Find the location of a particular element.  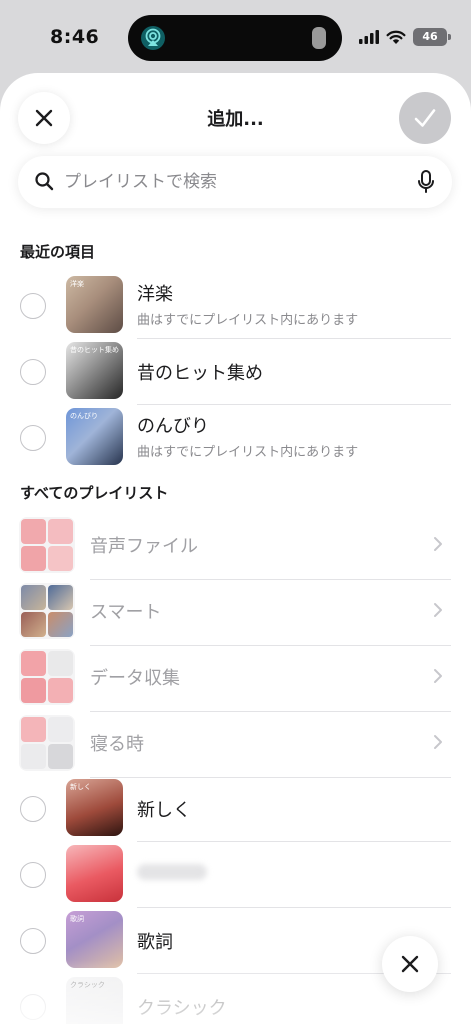

playlist-name: 洋楽 is located at coordinates (155, 294).